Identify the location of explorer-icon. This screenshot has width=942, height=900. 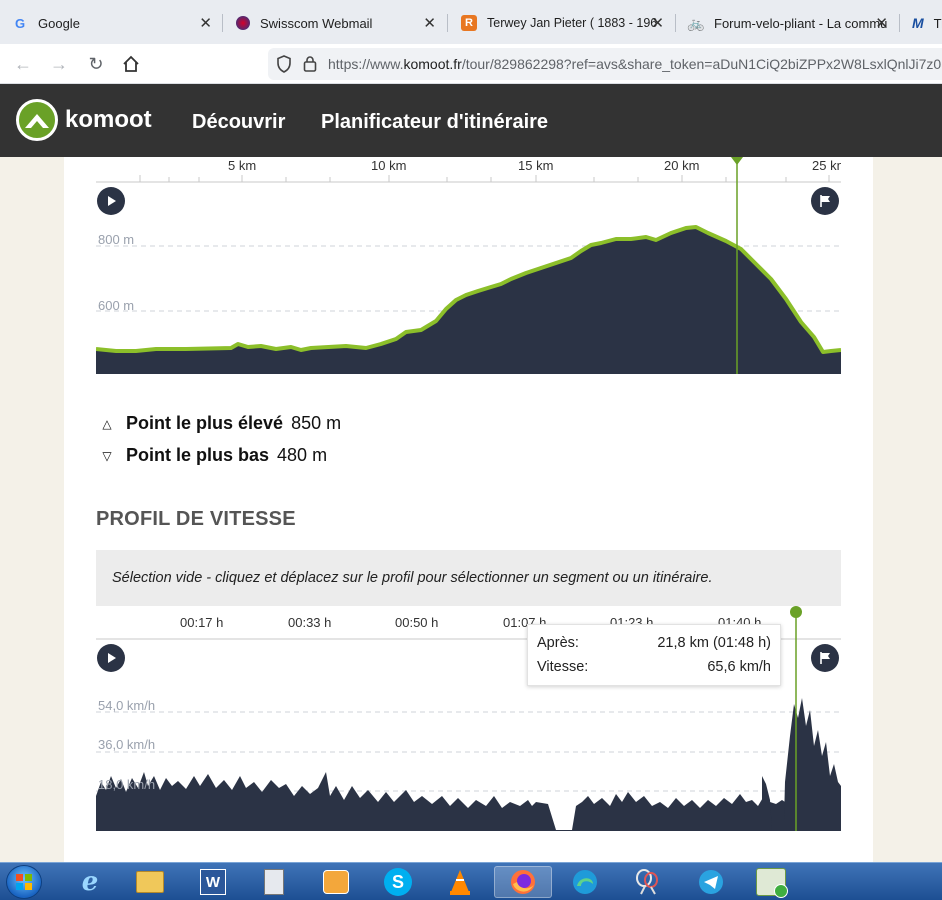
(150, 882).